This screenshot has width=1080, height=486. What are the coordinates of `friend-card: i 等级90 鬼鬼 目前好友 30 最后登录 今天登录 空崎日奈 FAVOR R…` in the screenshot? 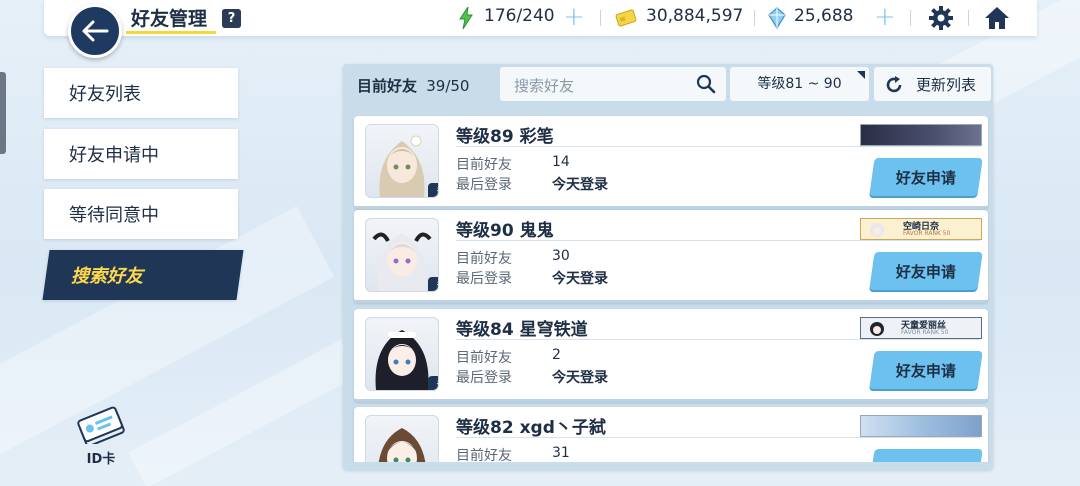 It's located at (671, 256).